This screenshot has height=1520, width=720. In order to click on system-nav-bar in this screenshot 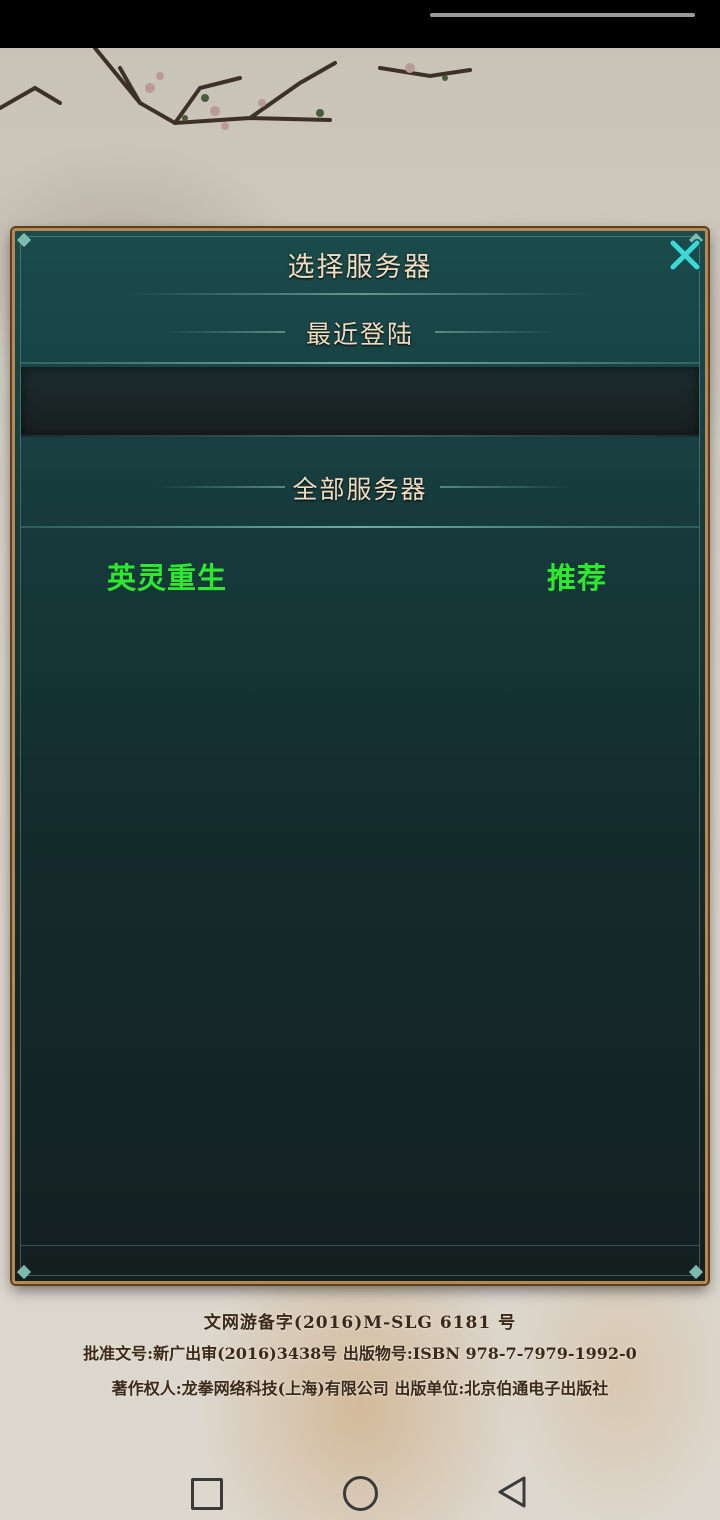, I will do `click(360, 1490)`.